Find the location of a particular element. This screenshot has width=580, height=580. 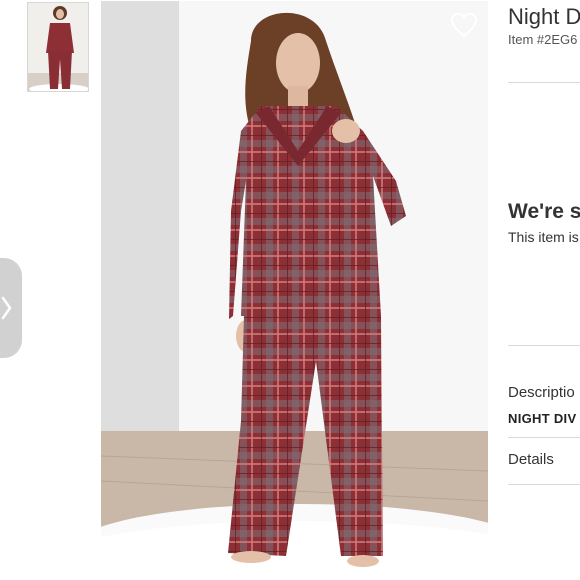

availability-message: This item is is located at coordinates (543, 237).